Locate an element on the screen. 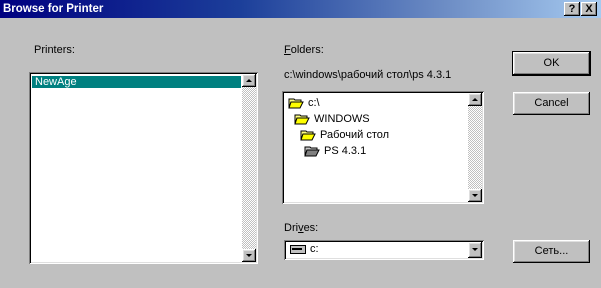 Image resolution: width=601 pixels, height=288 pixels. folders-scroll-down-button is located at coordinates (475, 195).